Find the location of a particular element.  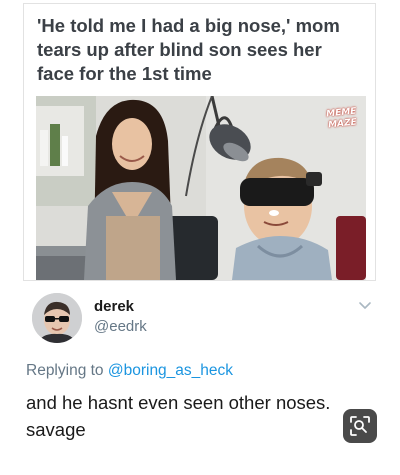

avatar is located at coordinates (57, 318).